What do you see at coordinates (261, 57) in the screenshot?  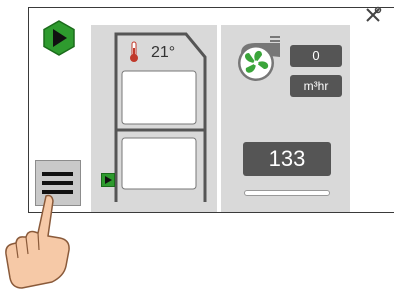 I see `fan-icon` at bounding box center [261, 57].